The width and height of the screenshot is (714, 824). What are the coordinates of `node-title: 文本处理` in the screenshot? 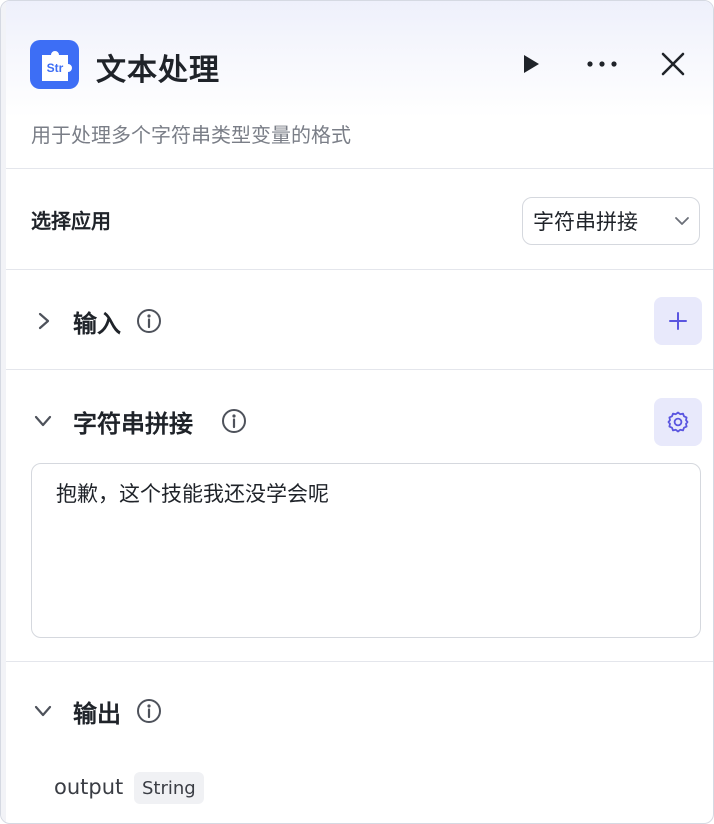 It's located at (158, 70).